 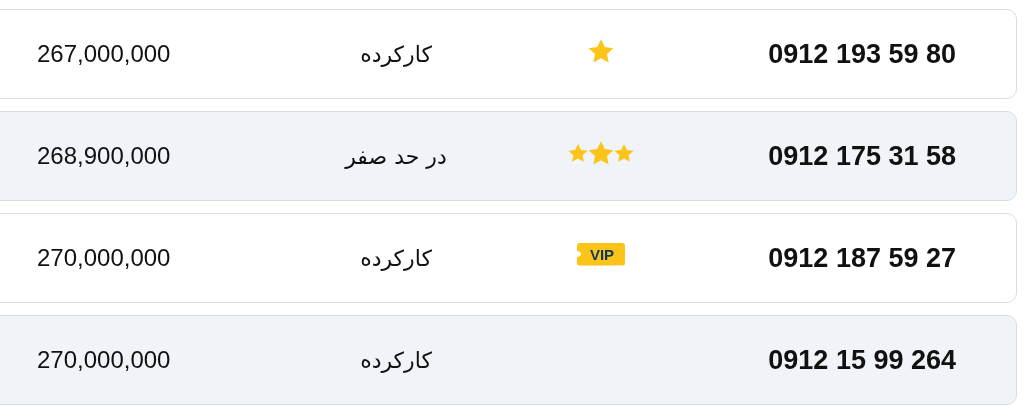 What do you see at coordinates (396, 156) in the screenshot?
I see `condition: در حد صفر` at bounding box center [396, 156].